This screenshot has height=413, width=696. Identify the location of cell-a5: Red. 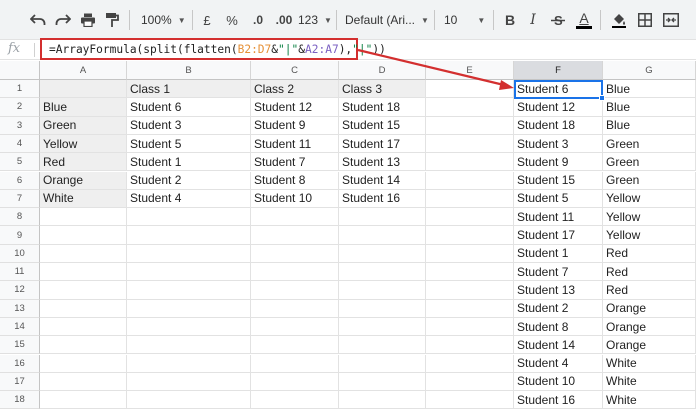
(83, 162).